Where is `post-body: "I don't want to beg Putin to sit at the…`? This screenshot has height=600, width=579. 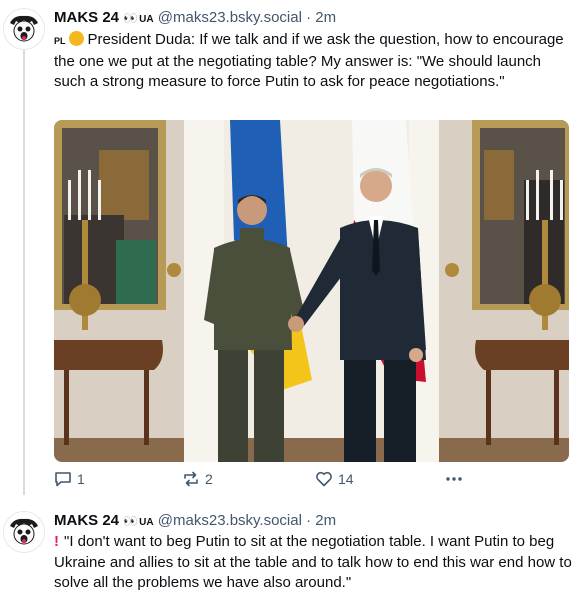
post-body: "I don't want to beg Putin to sit at the… is located at coordinates (313, 562).